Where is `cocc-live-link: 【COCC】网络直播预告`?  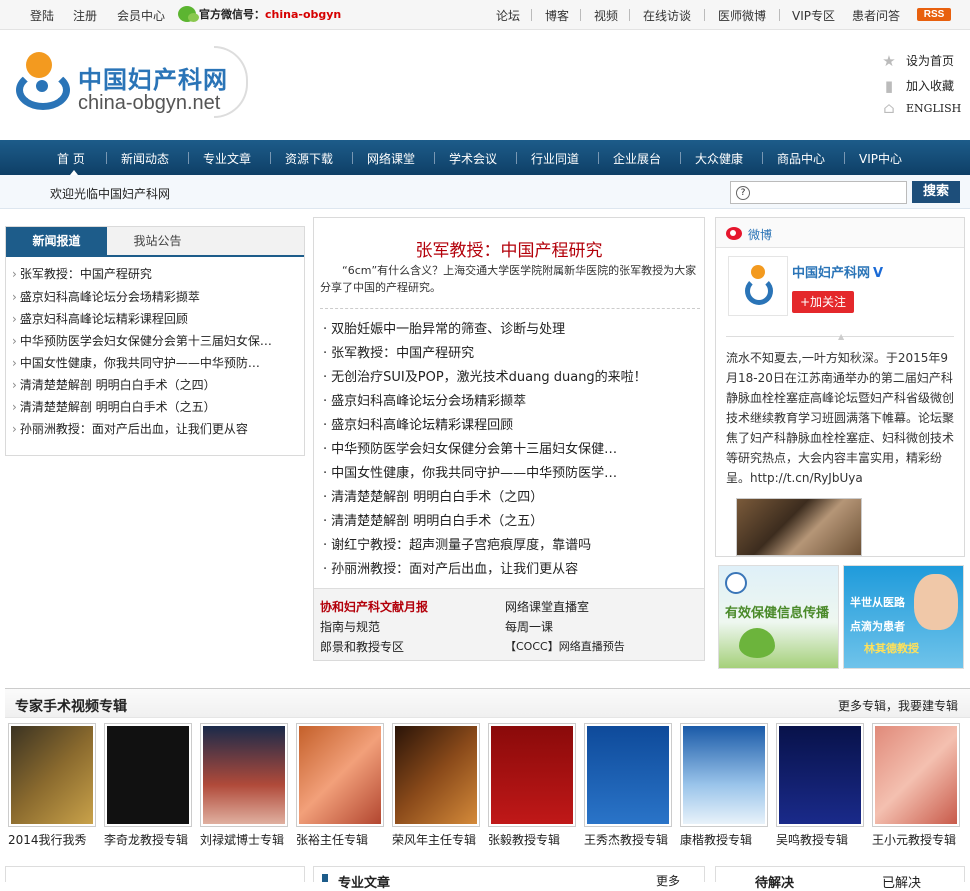
cocc-live-link: 【COCC】网络直播预告 is located at coordinates (565, 646).